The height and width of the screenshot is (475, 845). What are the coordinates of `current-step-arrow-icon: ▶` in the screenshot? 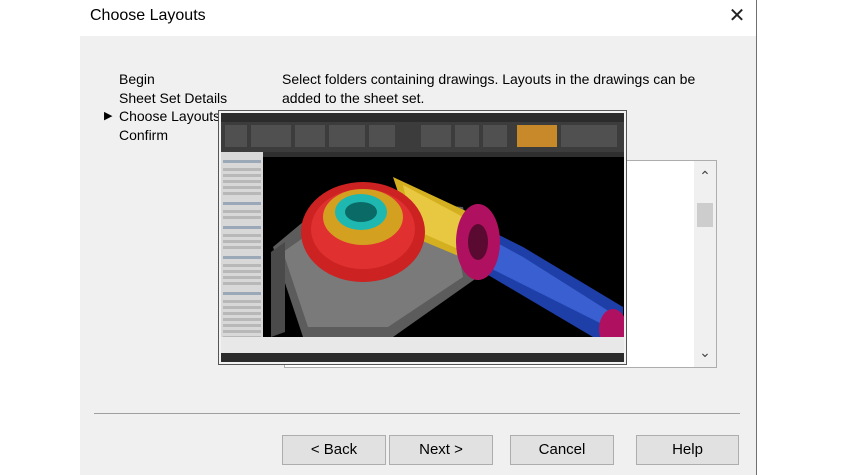 It's located at (108, 116).